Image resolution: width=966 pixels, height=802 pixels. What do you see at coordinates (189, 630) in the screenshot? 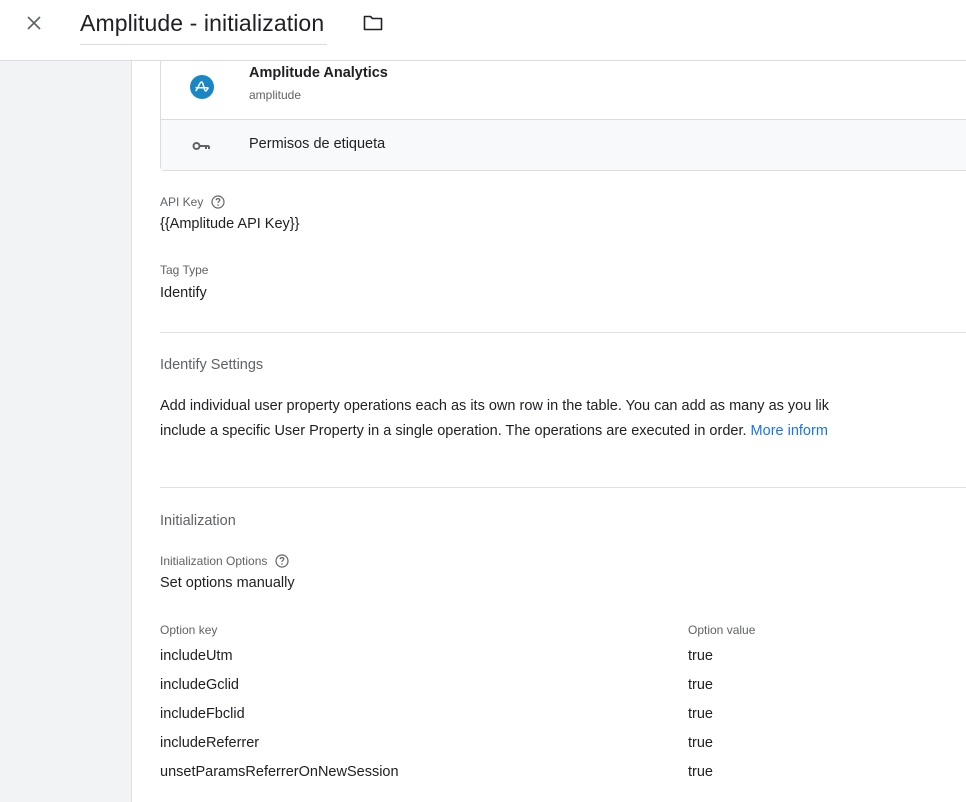
I see `option-key-column-header: Option key` at bounding box center [189, 630].